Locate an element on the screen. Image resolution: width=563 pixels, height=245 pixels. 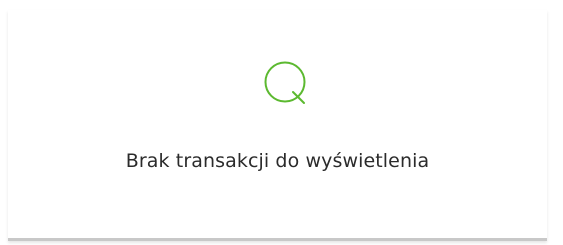
search-icon-graphic is located at coordinates (285, 82).